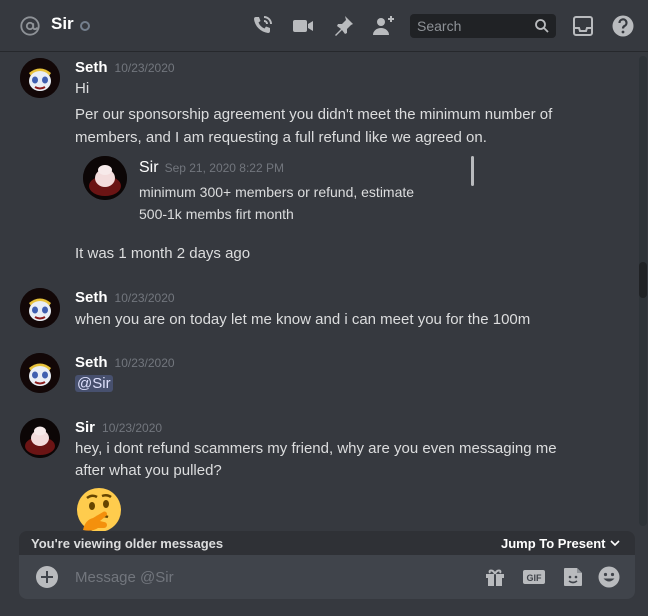 This screenshot has width=648, height=616. I want to click on channel-name: Sir, so click(62, 23).